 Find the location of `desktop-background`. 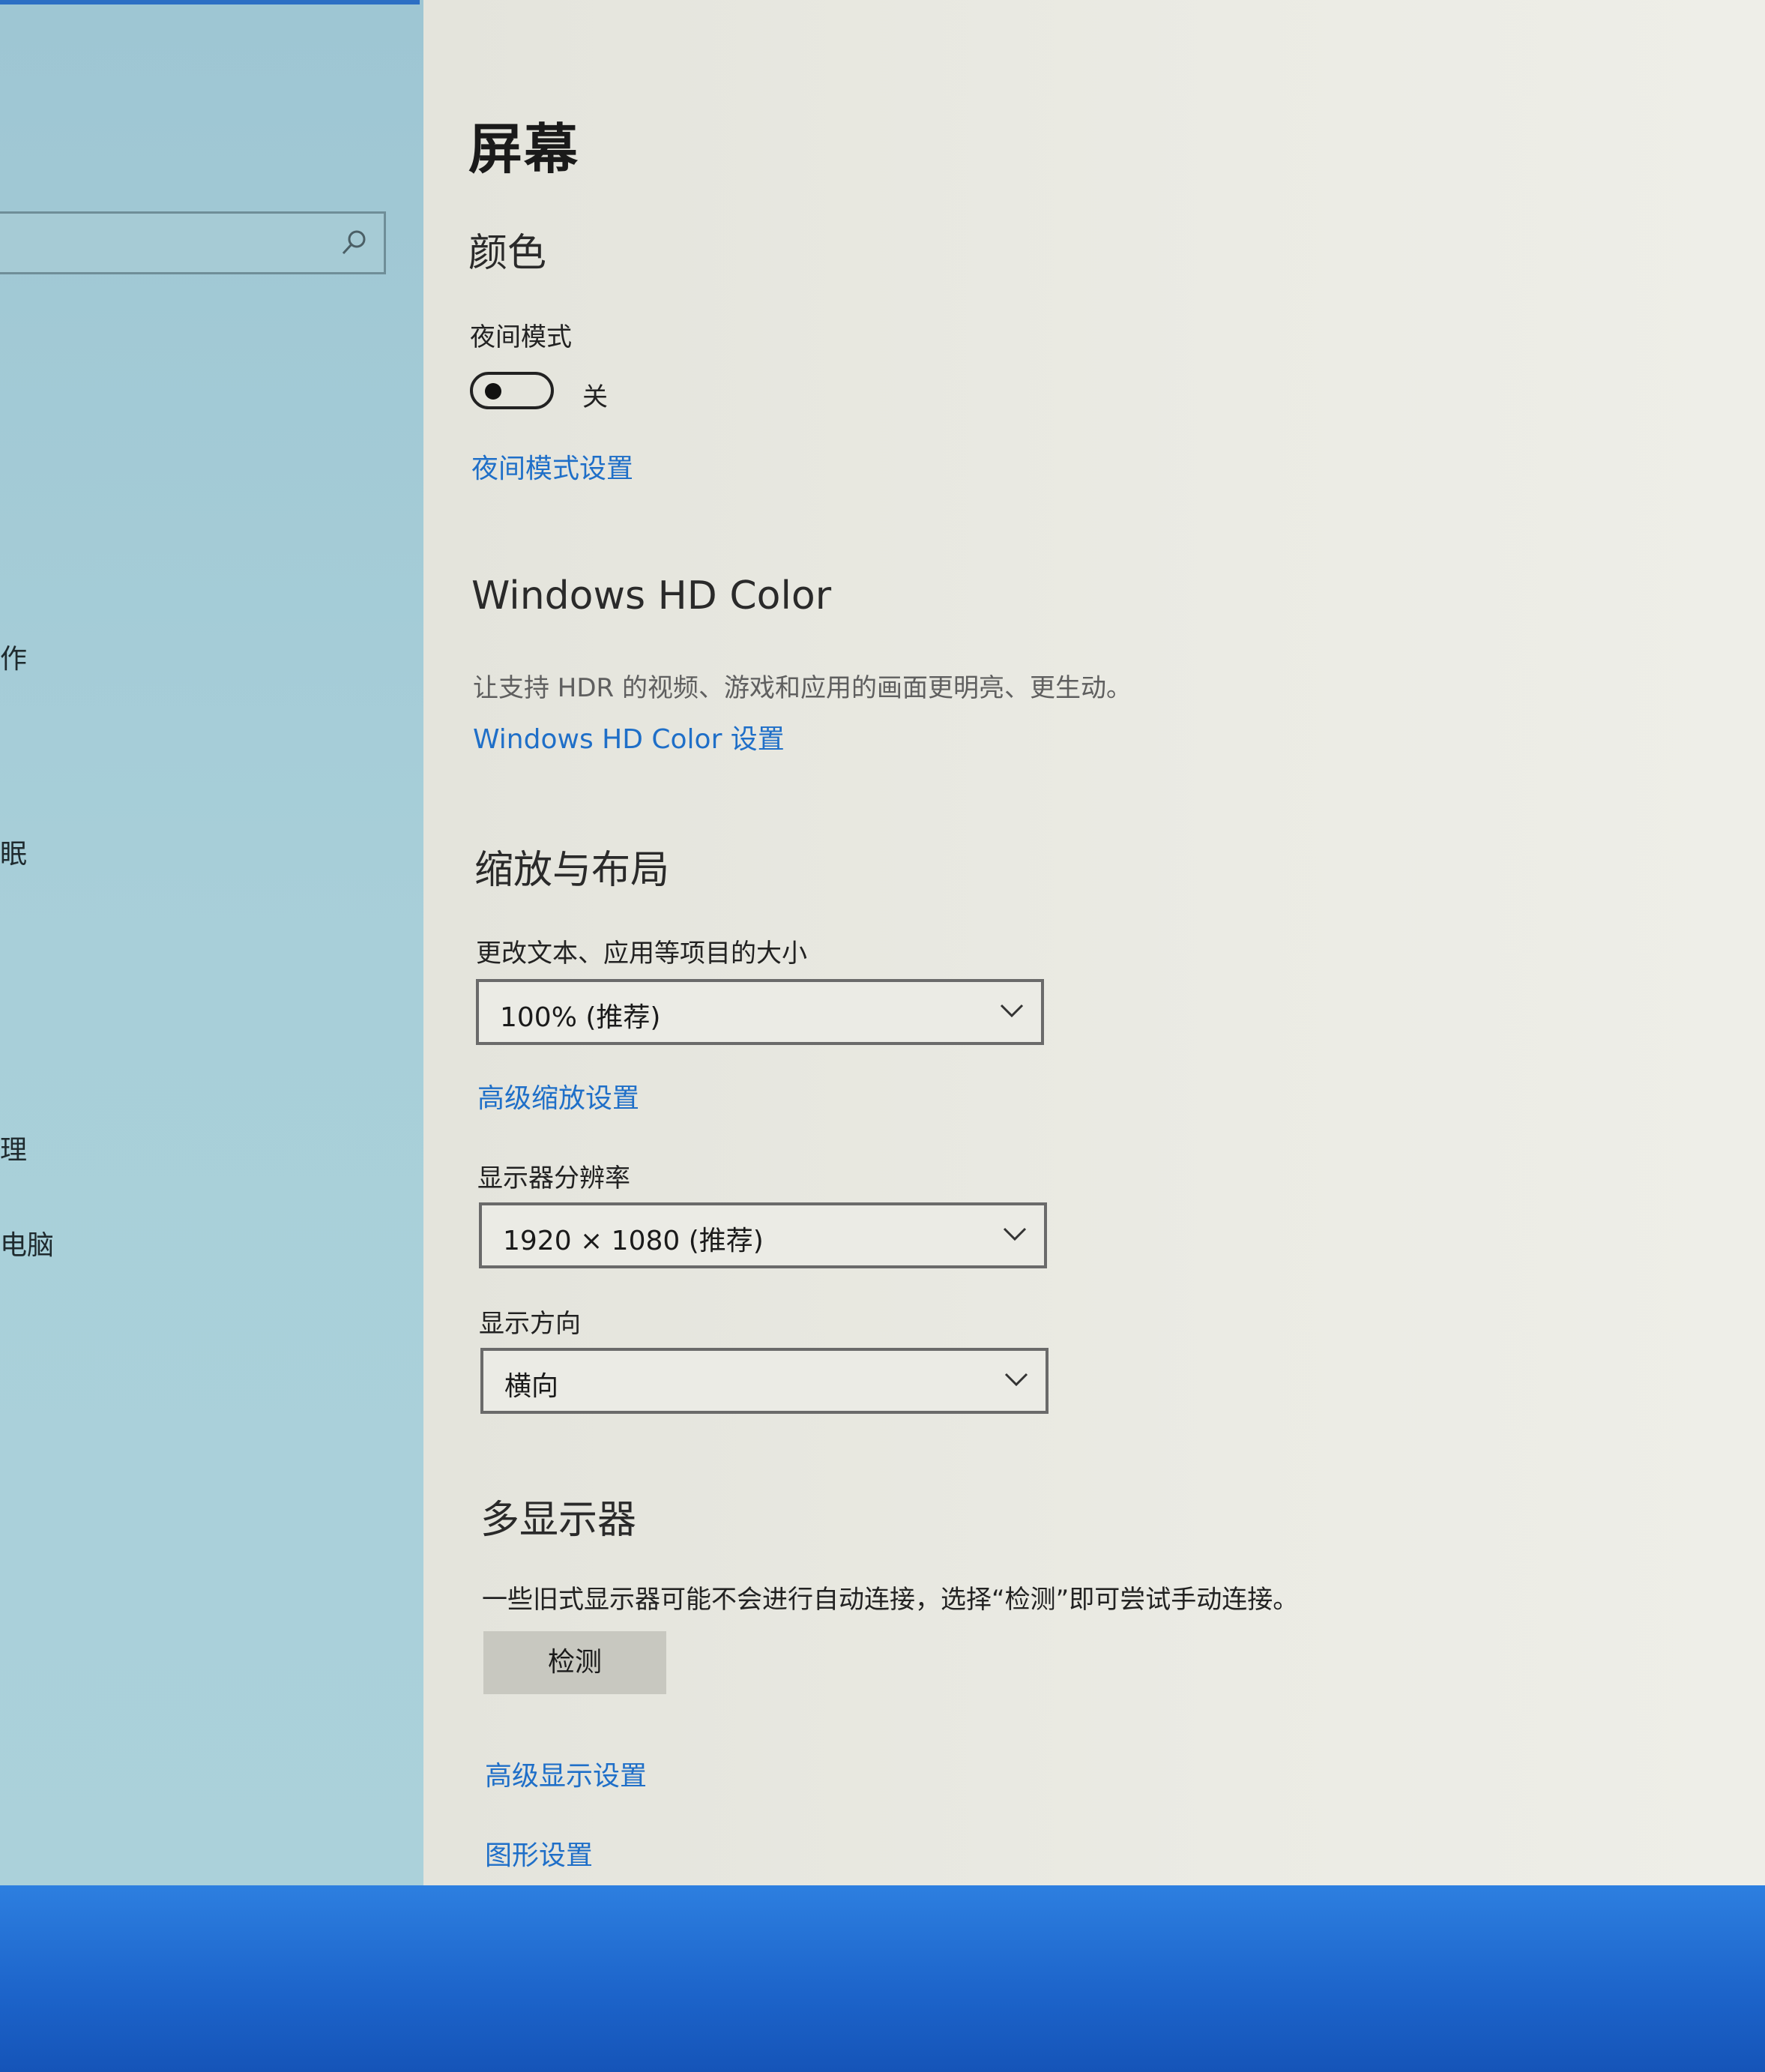

desktop-background is located at coordinates (882, 1978).